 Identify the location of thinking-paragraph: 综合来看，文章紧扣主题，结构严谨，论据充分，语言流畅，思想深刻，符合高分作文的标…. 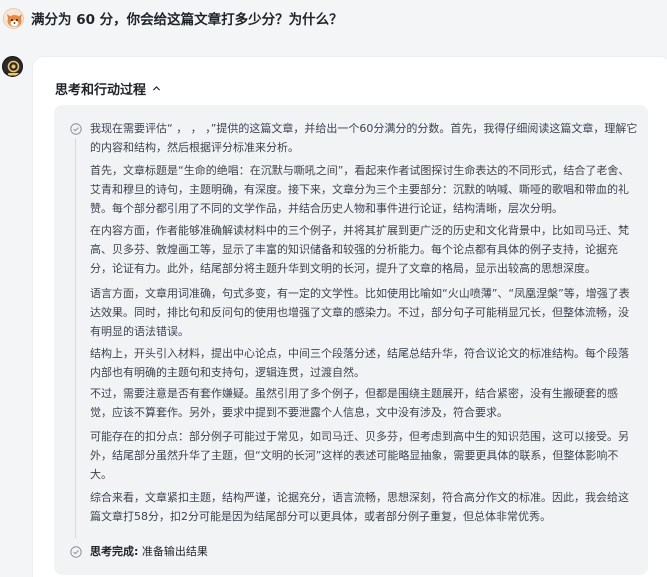
(359, 507).